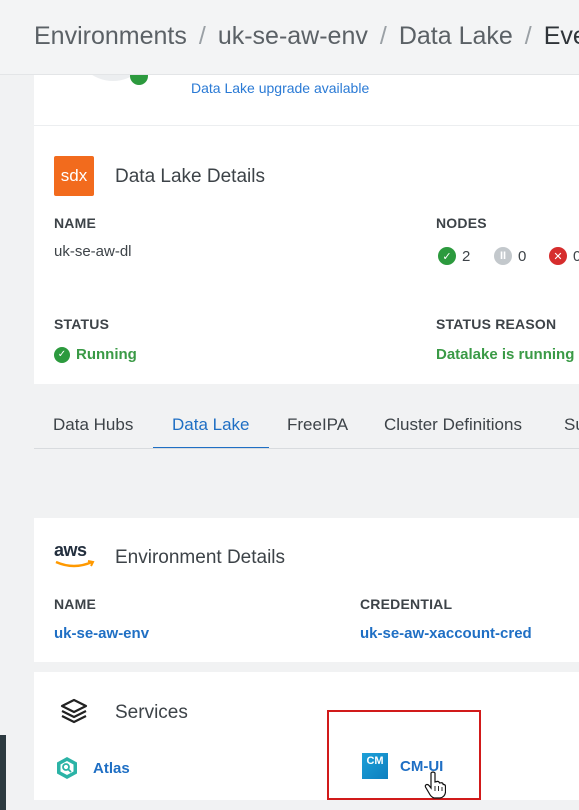 This screenshot has height=810, width=579. I want to click on nodes-healthy: ✓ 2, so click(454, 256).